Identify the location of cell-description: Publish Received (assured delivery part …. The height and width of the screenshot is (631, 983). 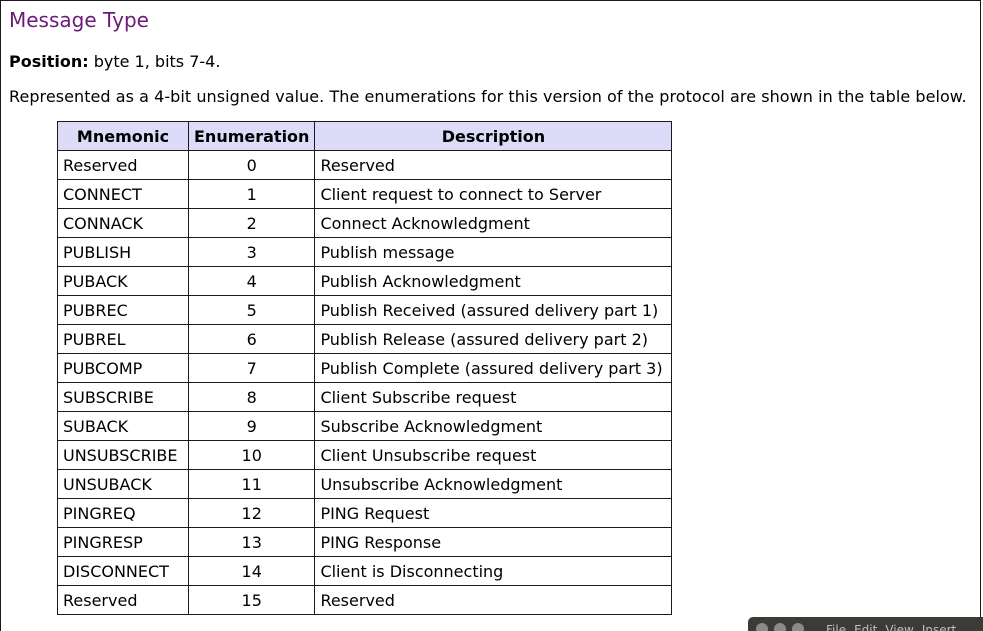
(493, 310).